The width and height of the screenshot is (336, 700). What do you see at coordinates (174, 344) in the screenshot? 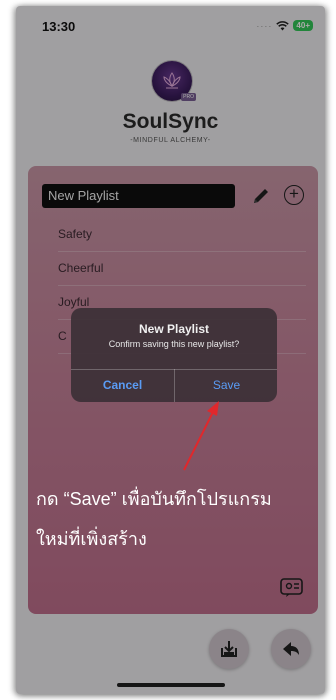
I see `dialog-message: Confirm saving this new playlist?` at bounding box center [174, 344].